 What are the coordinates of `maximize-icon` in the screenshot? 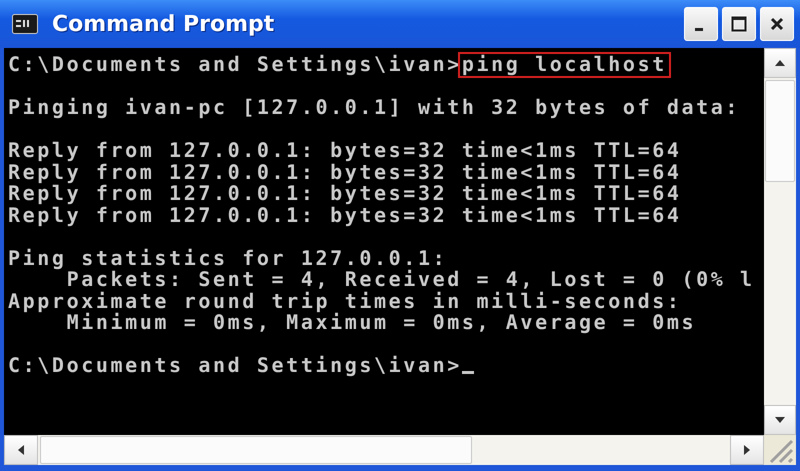 It's located at (739, 24).